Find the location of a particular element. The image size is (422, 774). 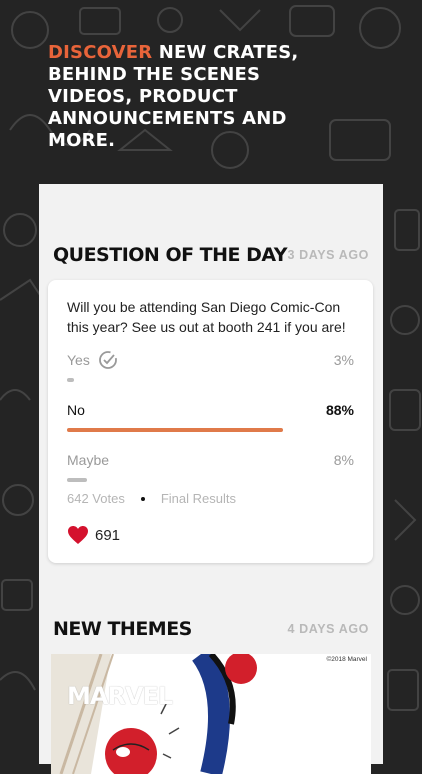

poll-meta: 642 Votes Final Results is located at coordinates (151, 498).